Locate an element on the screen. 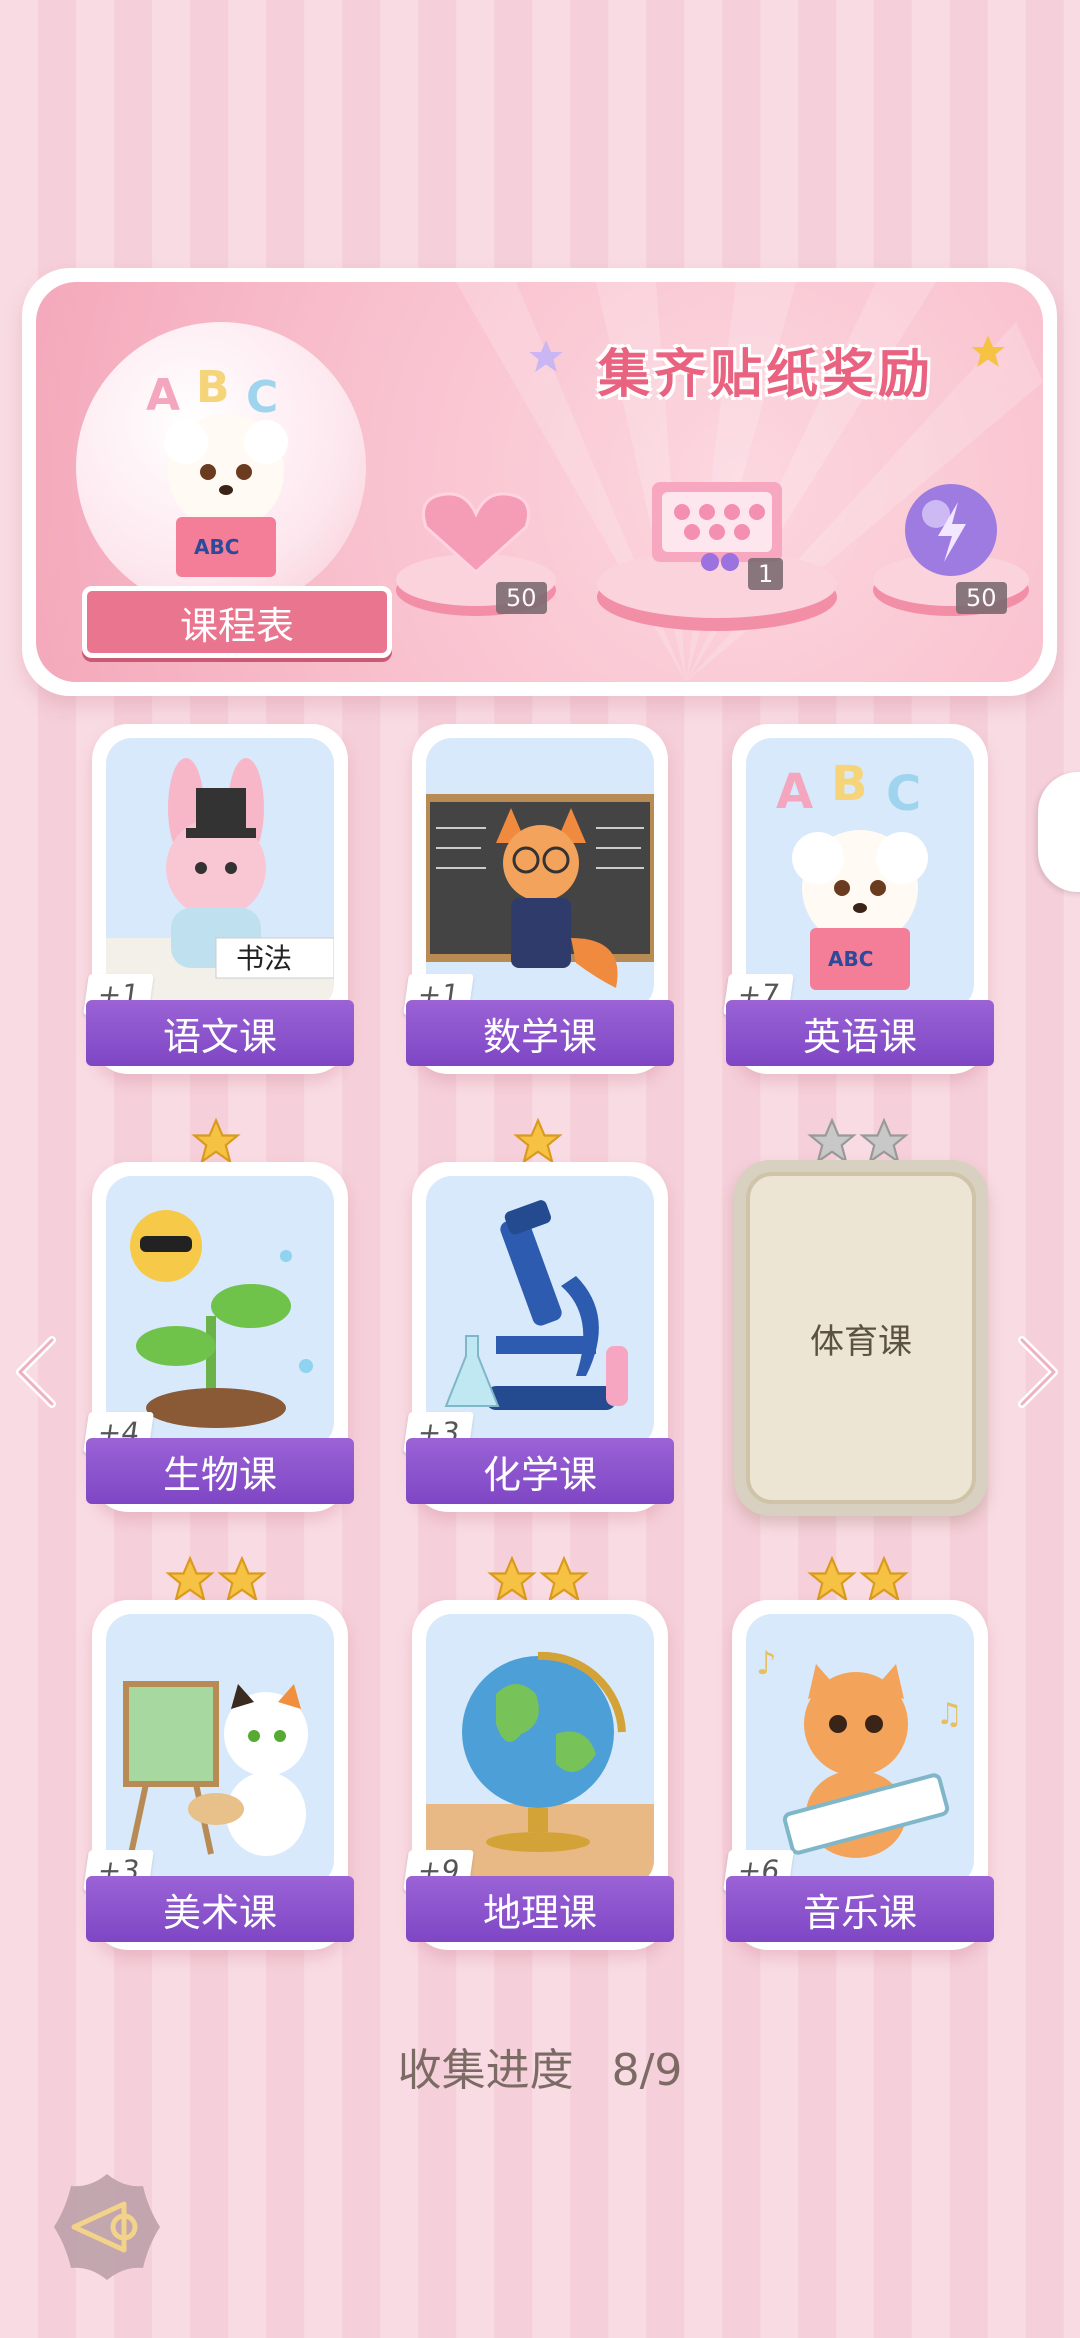 This screenshot has height=2338, width=1080. course-art: 书法 is located at coordinates (220, 874).